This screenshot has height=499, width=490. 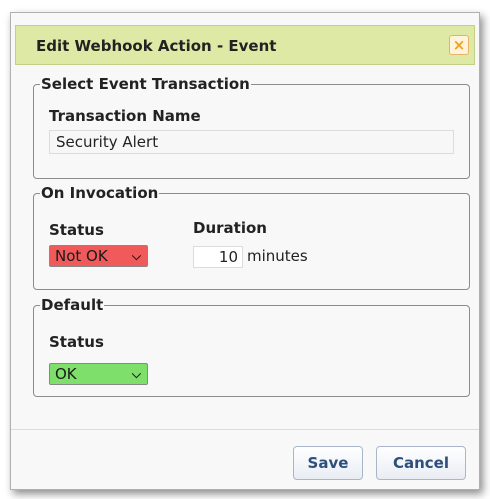 I want to click on duration-input: 10, so click(x=218, y=257).